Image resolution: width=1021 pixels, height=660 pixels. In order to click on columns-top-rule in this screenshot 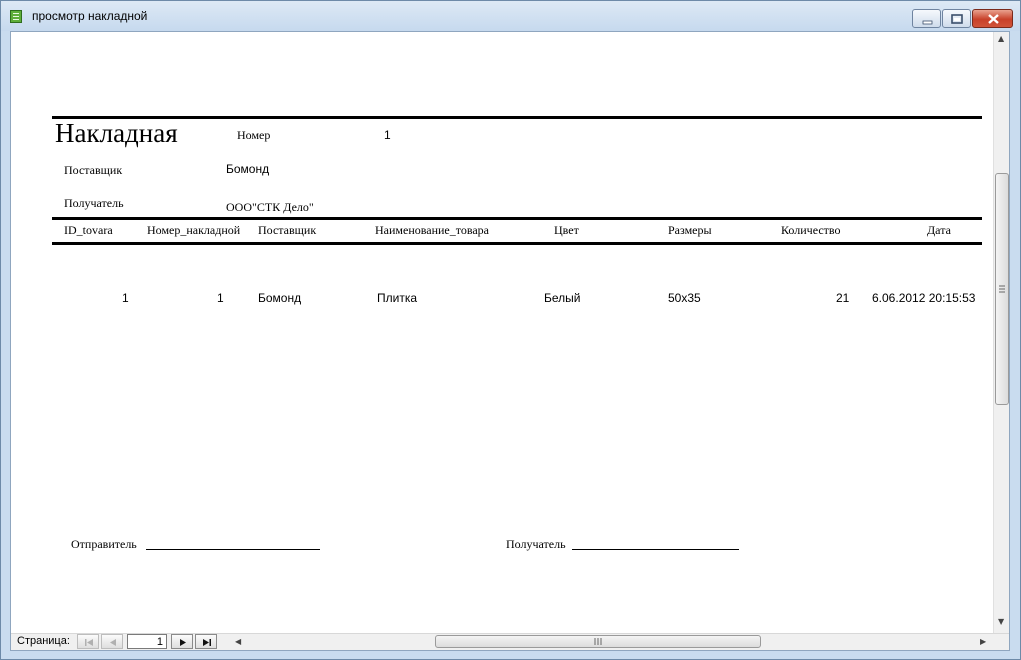, I will do `click(517, 218)`.